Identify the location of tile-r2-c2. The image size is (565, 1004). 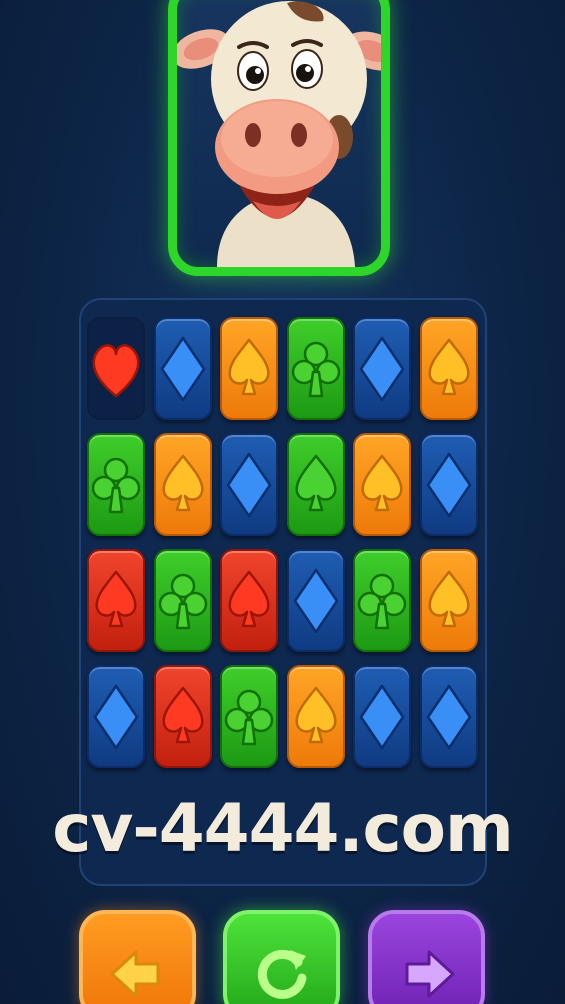
(182, 484).